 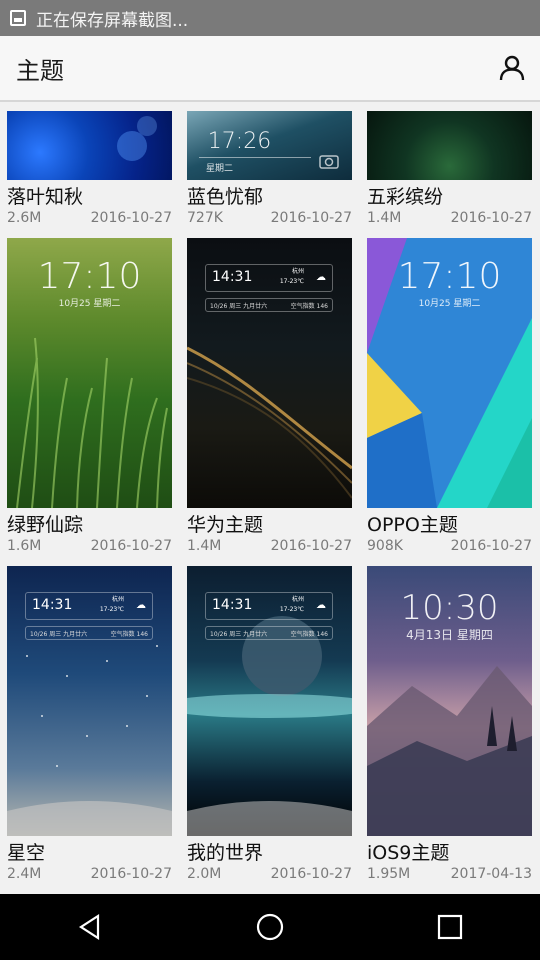 I want to click on lock-clock: 17:26, so click(x=239, y=141).